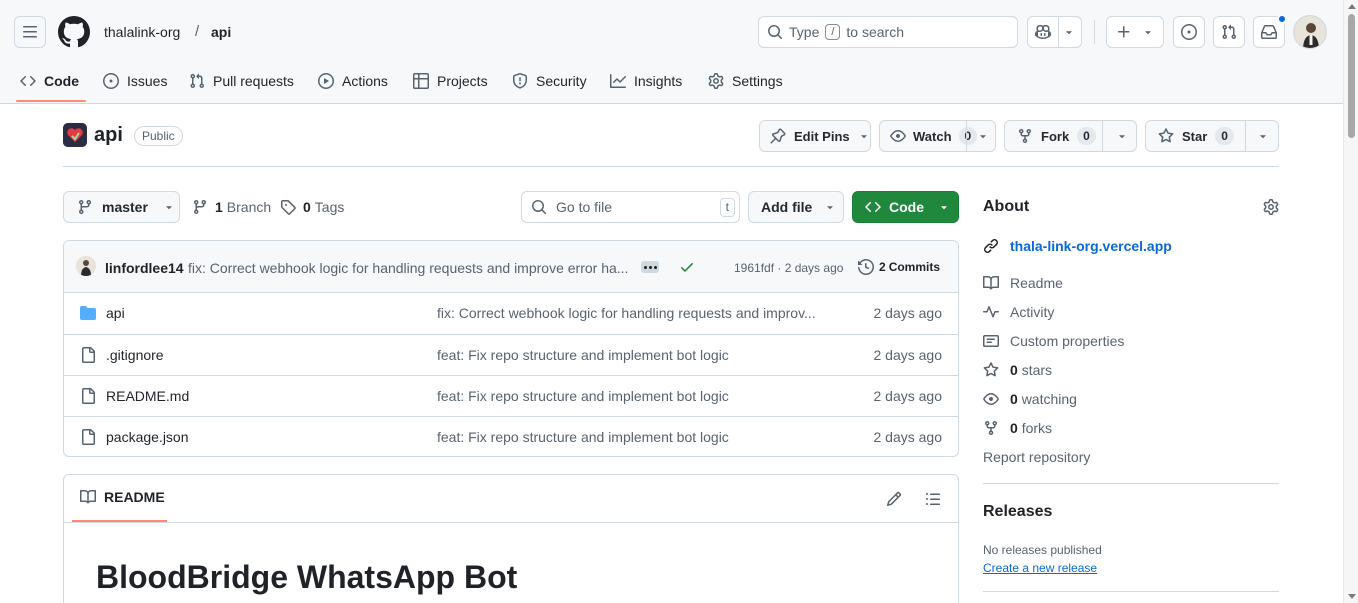 The height and width of the screenshot is (603, 1358). I want to click on scroll-up-arrow-icon, so click(1352, 6).